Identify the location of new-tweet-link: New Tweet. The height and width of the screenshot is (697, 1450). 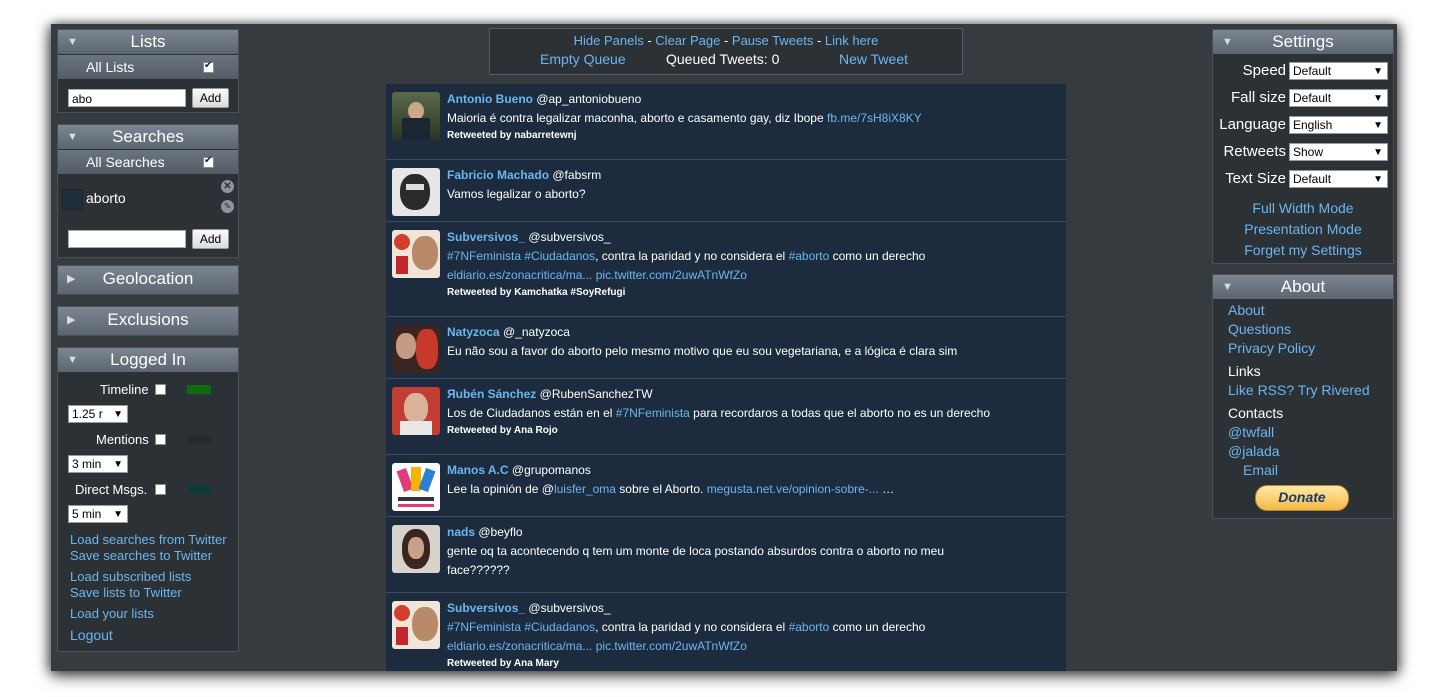
(873, 59).